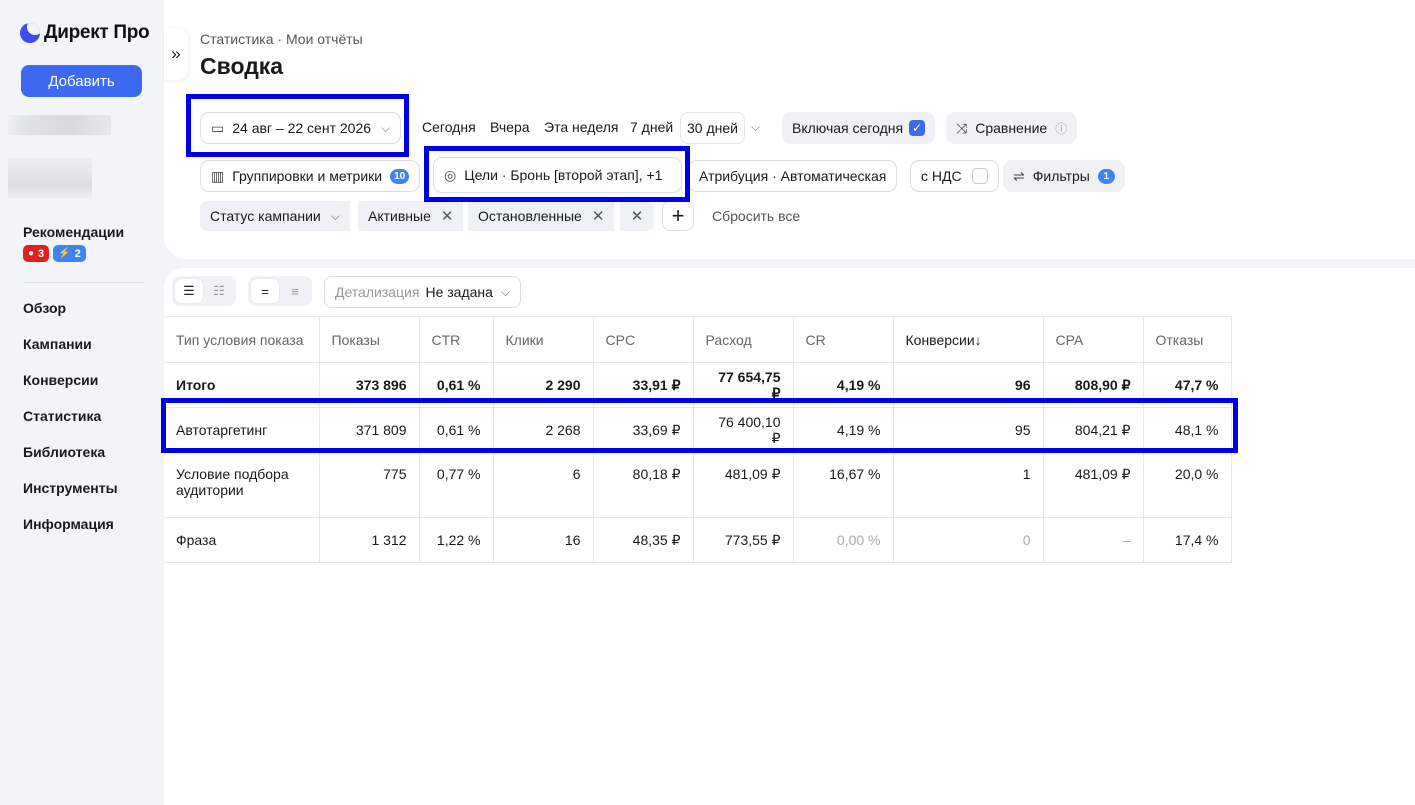 This screenshot has height=805, width=1415. I want to click on column-header: Клики, so click(543, 339).